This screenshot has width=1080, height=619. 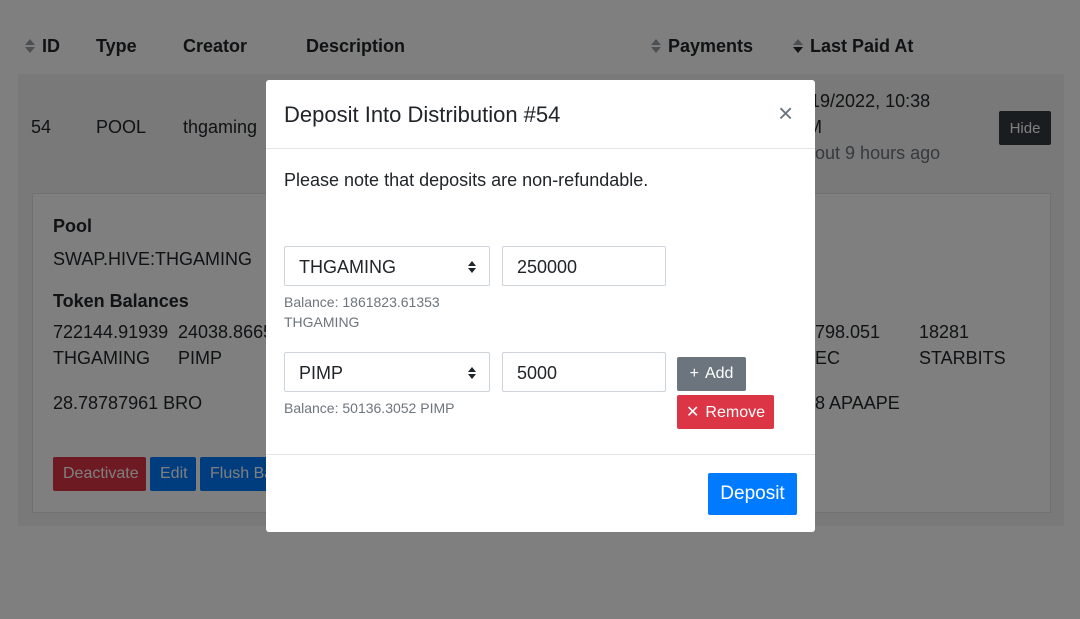 What do you see at coordinates (322, 322) in the screenshot?
I see `balance-hint-line: THGAMING` at bounding box center [322, 322].